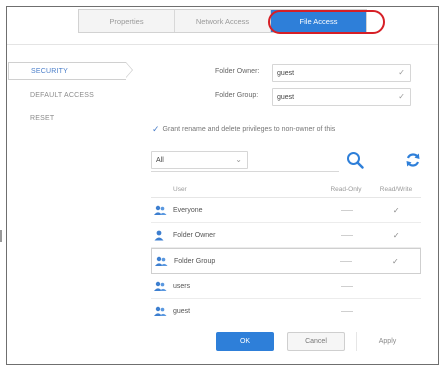  Describe the element at coordinates (286, 311) in the screenshot. I see `table-row: guest` at that location.